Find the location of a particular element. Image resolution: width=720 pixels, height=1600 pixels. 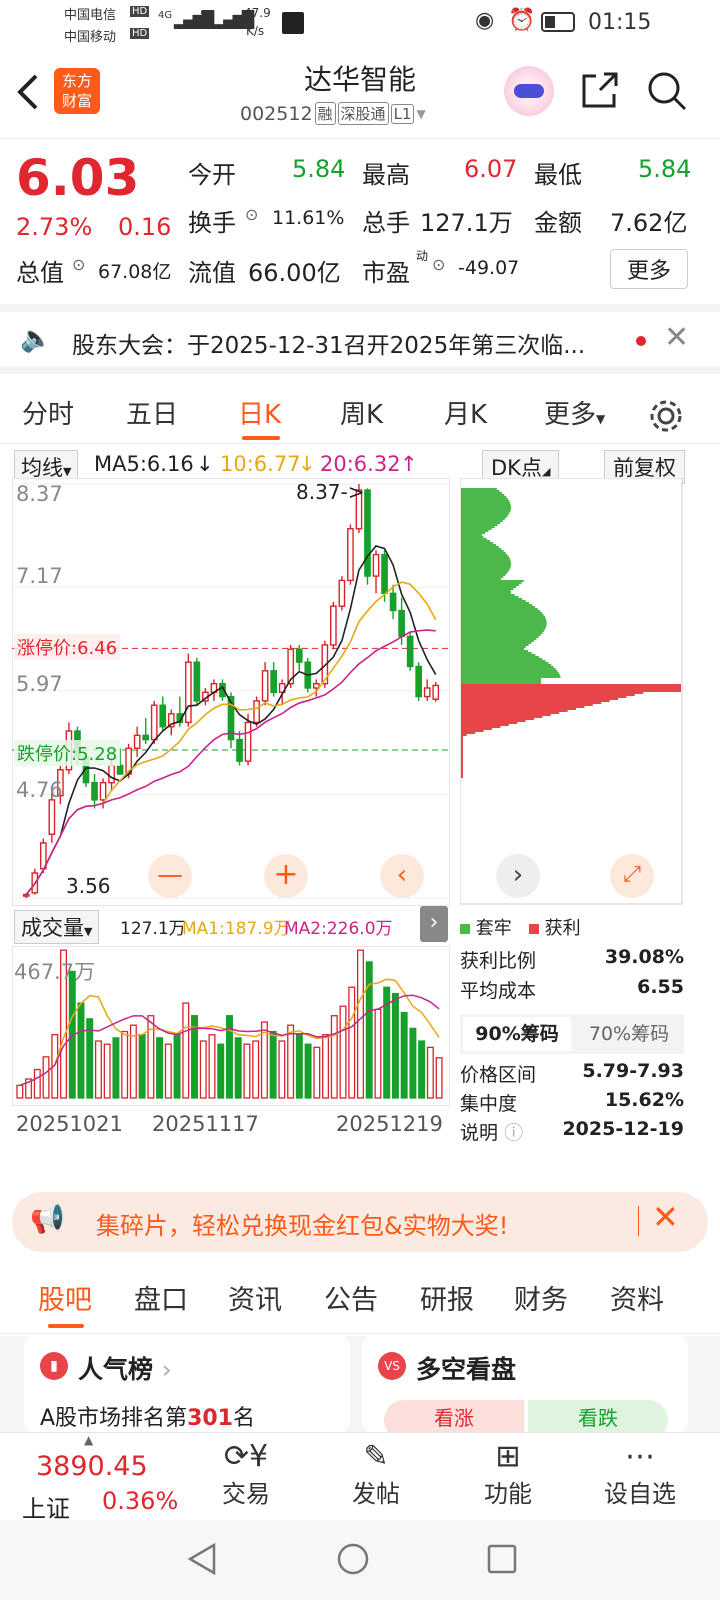

low-label: 最低 is located at coordinates (558, 175).